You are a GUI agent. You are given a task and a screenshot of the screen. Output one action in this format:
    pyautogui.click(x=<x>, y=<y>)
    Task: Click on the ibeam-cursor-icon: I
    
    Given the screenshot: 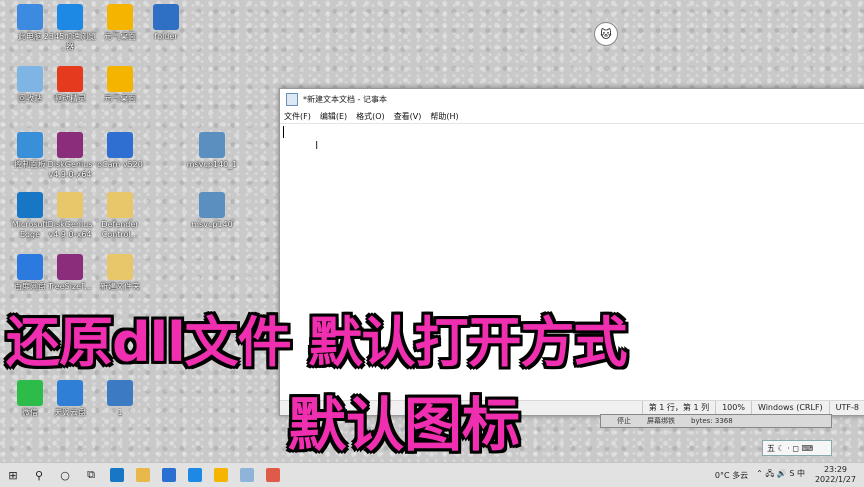 What is the action you would take?
    pyautogui.click(x=317, y=145)
    